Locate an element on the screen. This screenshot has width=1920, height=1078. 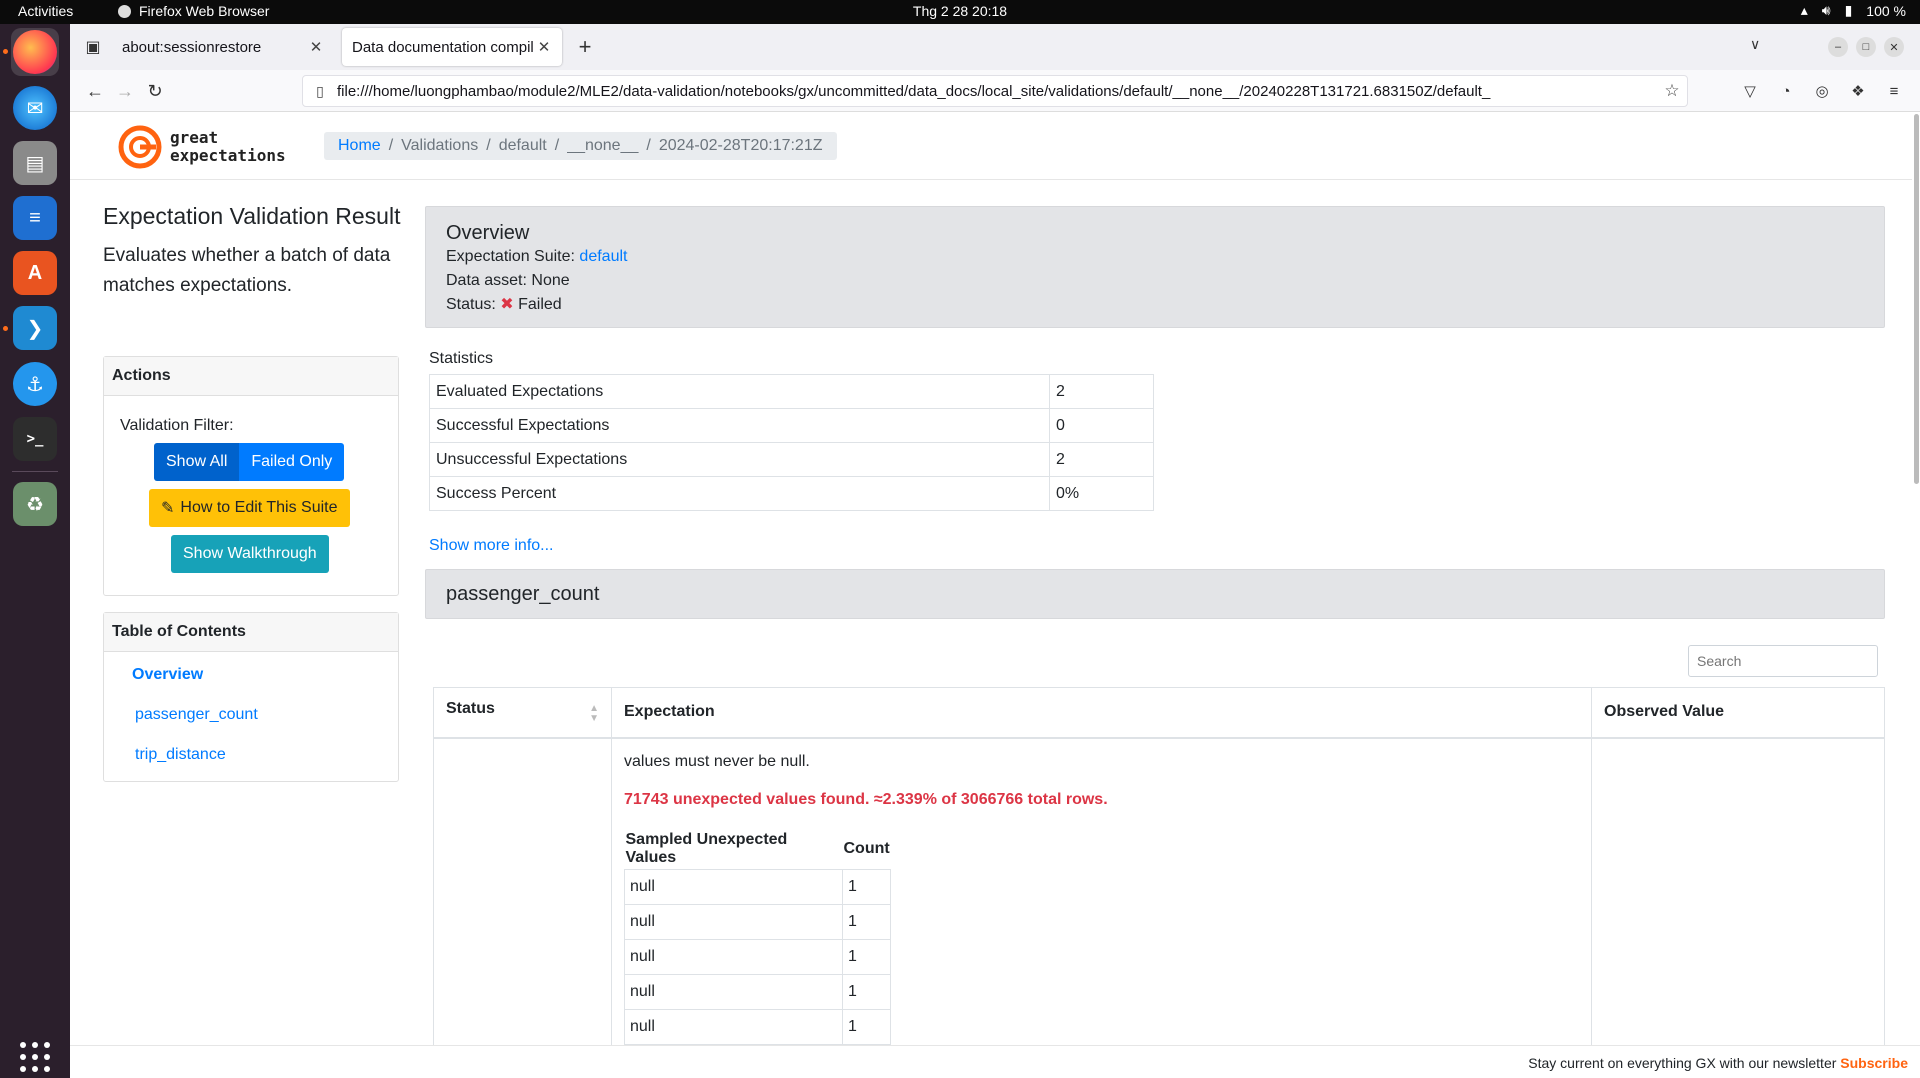
tab-sessionrestore: about:sessionrestore ✕ is located at coordinates (223, 47).